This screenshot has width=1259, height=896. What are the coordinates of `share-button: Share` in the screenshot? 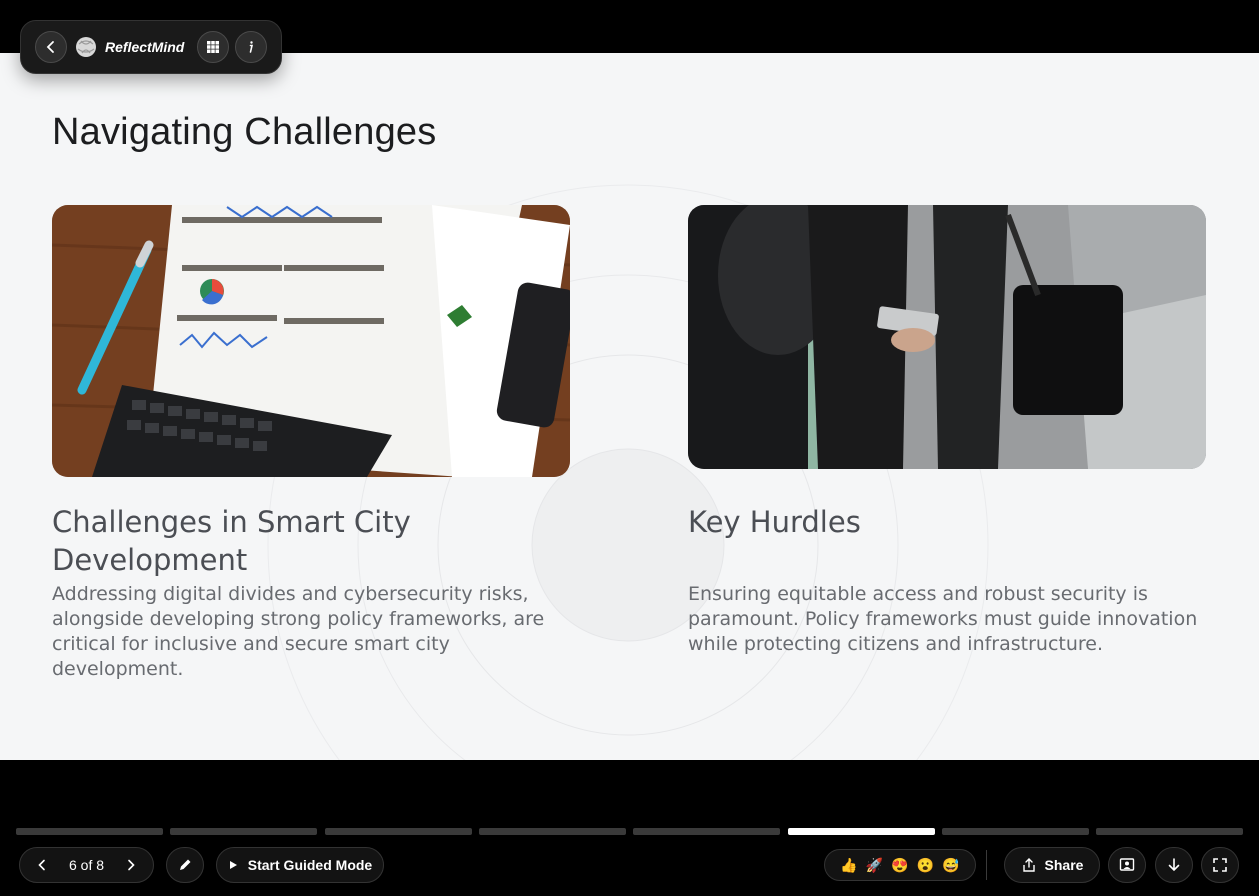 It's located at (1052, 865).